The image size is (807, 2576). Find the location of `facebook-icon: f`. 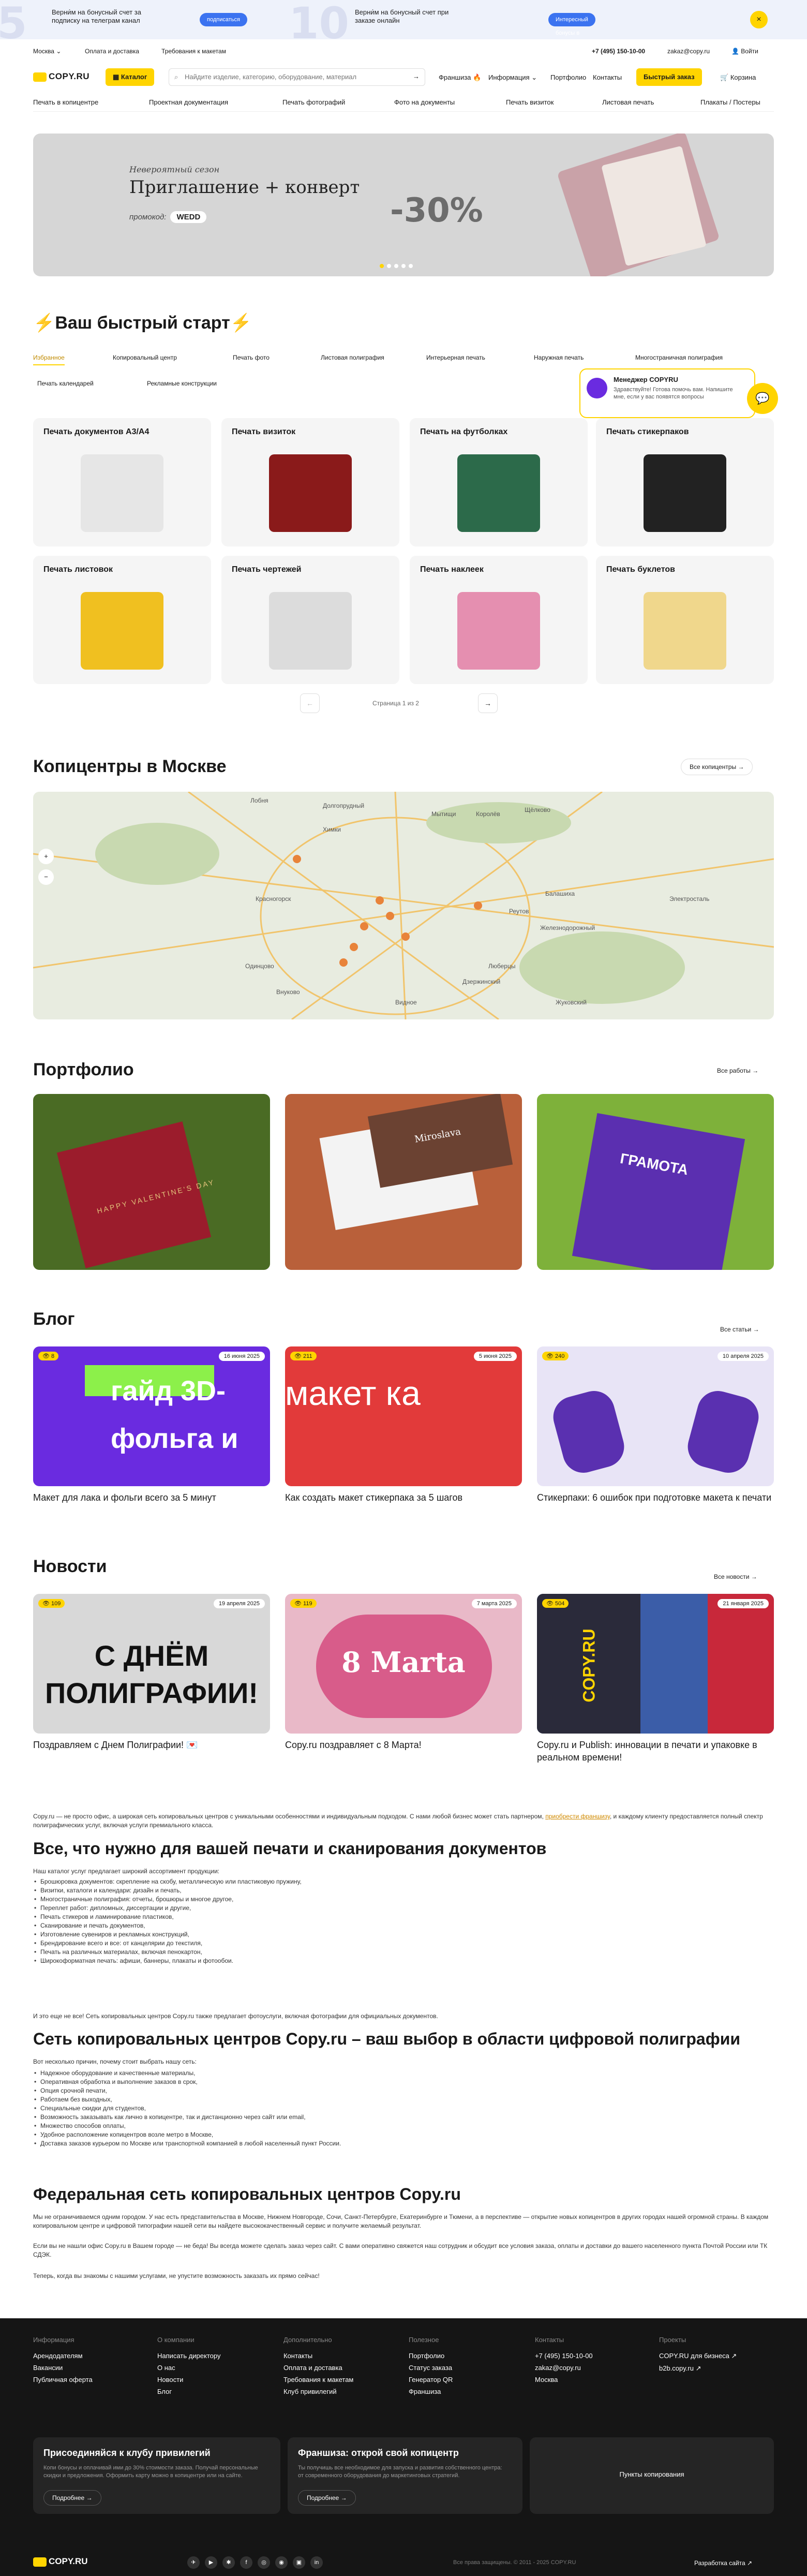

facebook-icon: f is located at coordinates (246, 2562).